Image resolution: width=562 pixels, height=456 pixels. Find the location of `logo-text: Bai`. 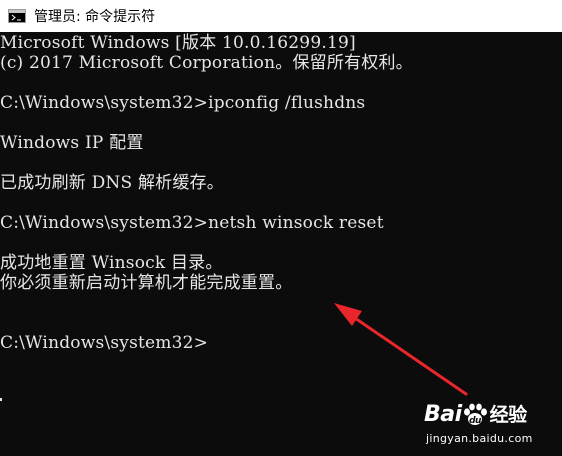

logo-text: Bai is located at coordinates (443, 414).